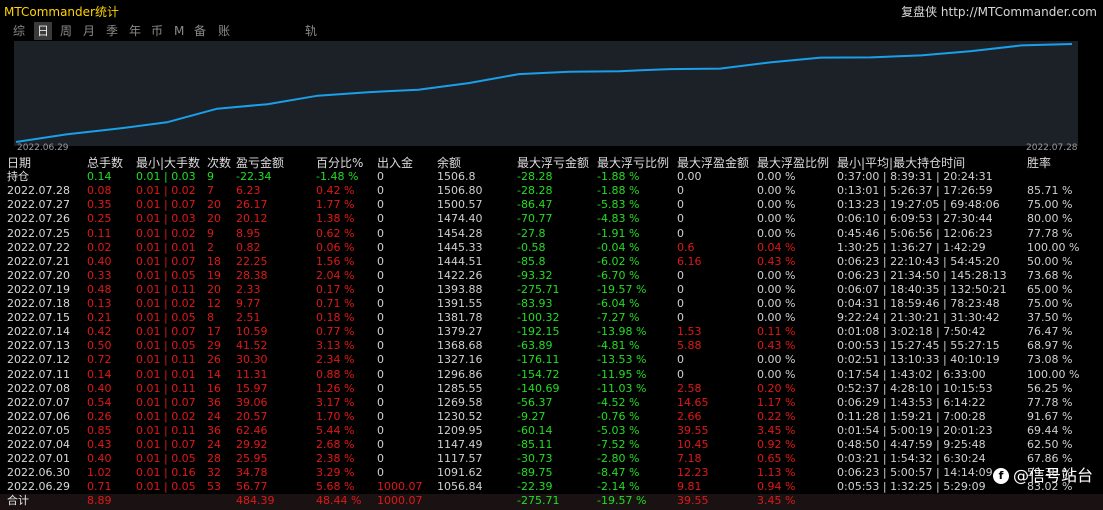  I want to click on header-cell: 最小|大手数, so click(168, 163).